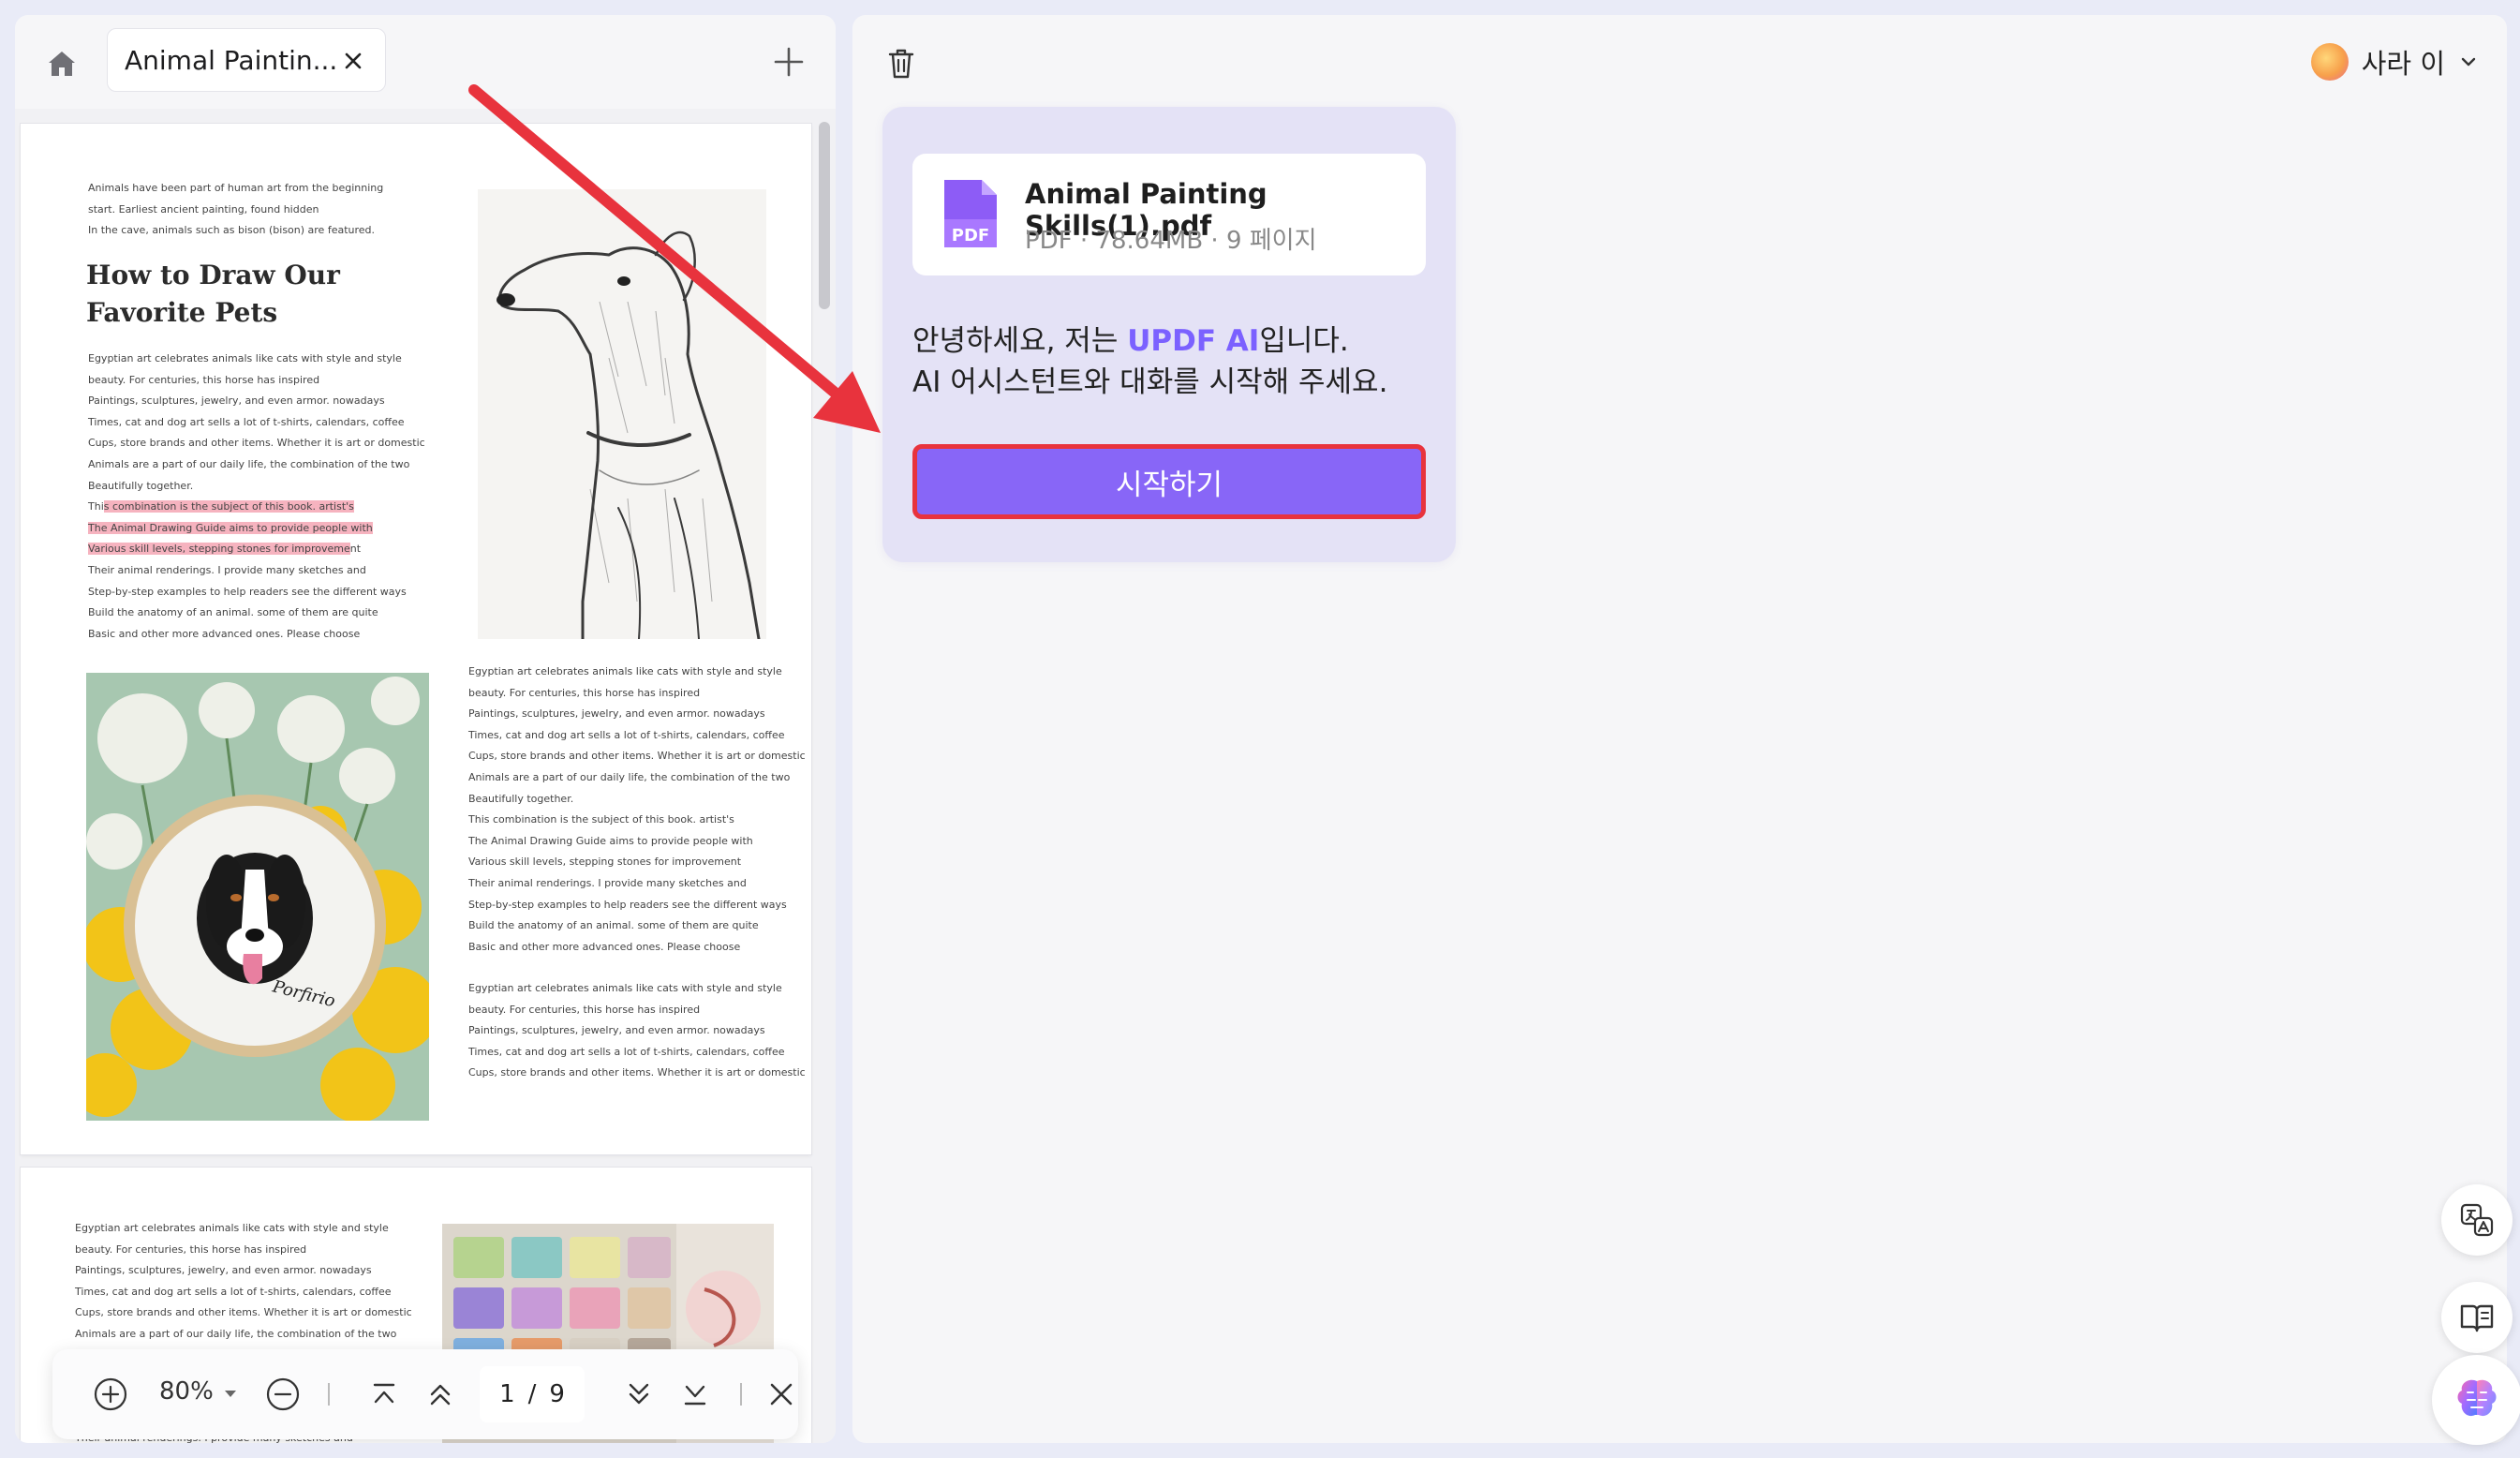 The height and width of the screenshot is (1458, 2520). I want to click on post-highlight-text: nt, so click(355, 549).